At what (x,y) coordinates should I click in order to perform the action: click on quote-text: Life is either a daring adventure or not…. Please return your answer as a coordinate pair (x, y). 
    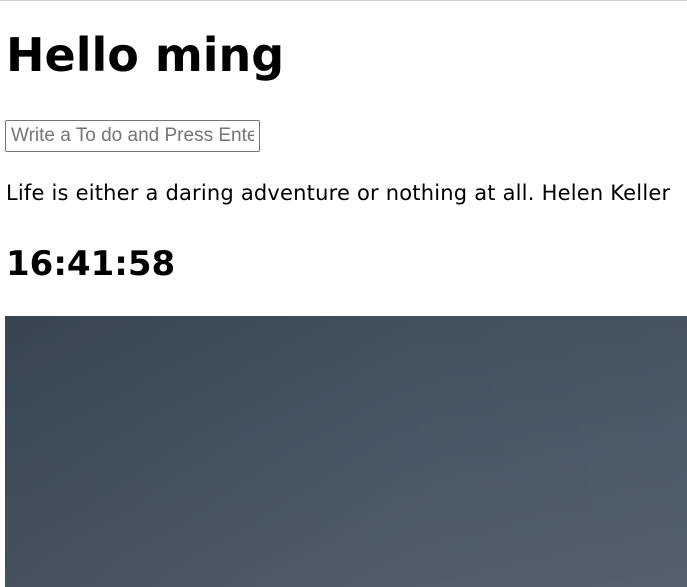
    Looking at the image, I should click on (270, 193).